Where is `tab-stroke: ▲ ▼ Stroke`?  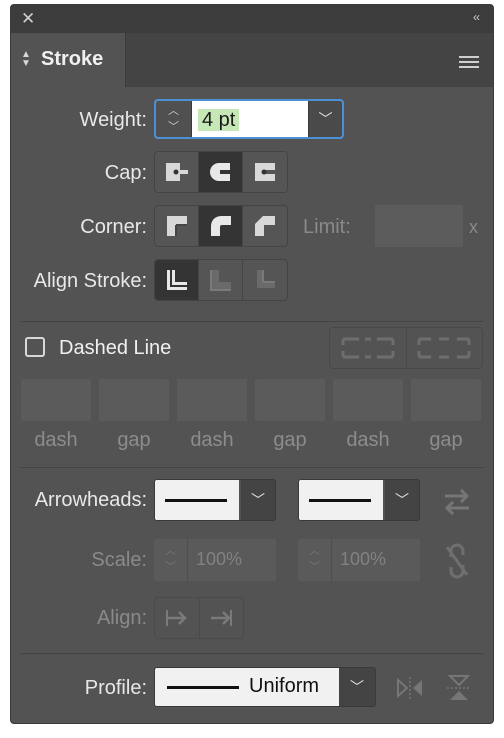 tab-stroke: ▲ ▼ Stroke is located at coordinates (68, 60).